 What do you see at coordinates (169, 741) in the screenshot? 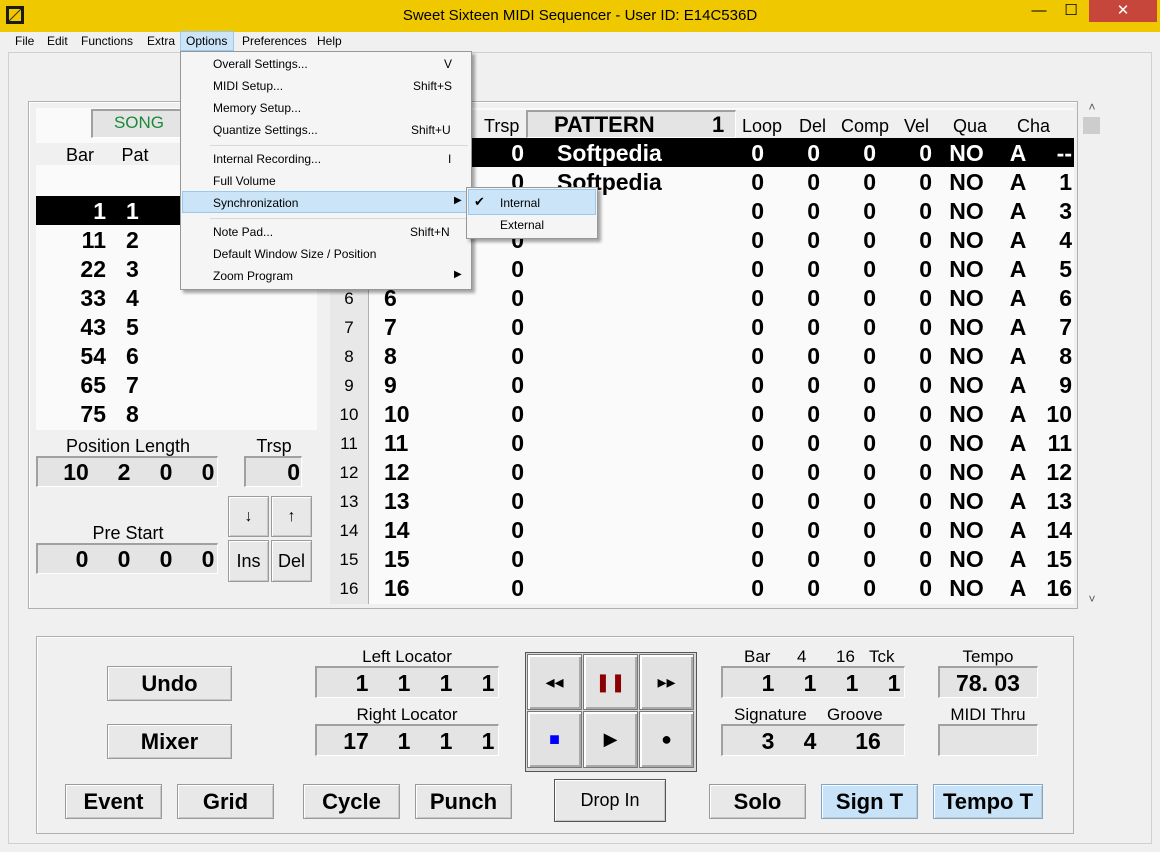
I see `mixer-button: Mixer` at bounding box center [169, 741].